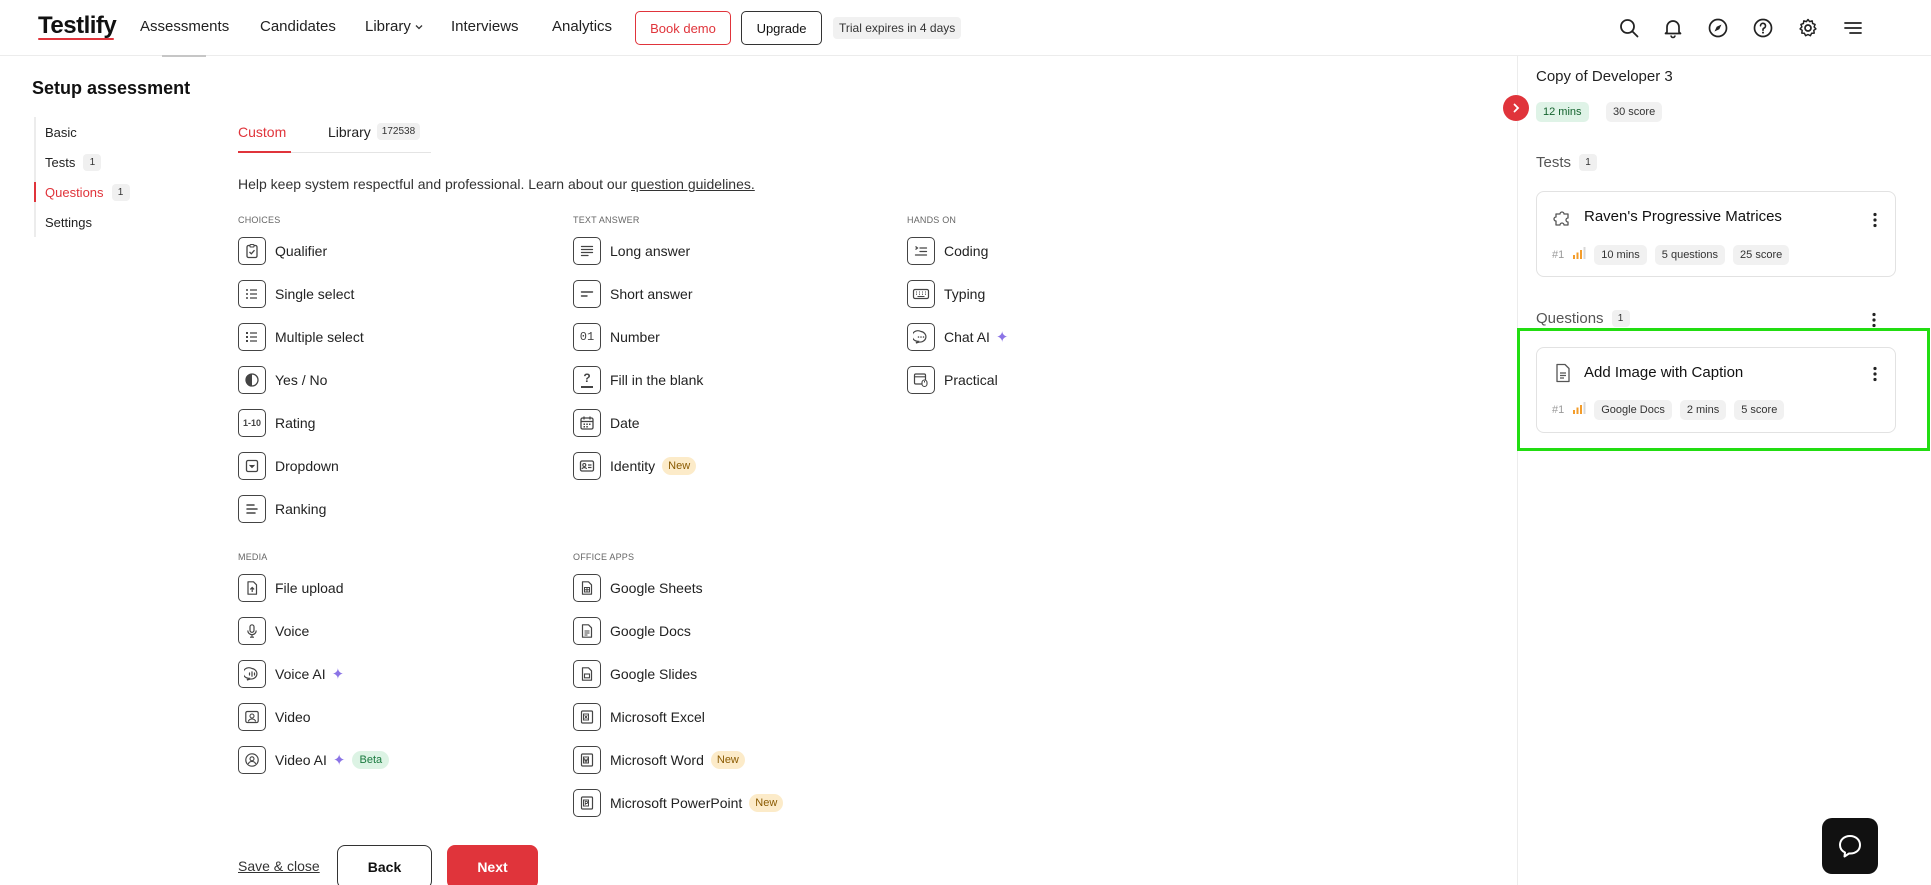 The image size is (1931, 885). What do you see at coordinates (632, 294) in the screenshot?
I see `qtype-short-answer: Short answer` at bounding box center [632, 294].